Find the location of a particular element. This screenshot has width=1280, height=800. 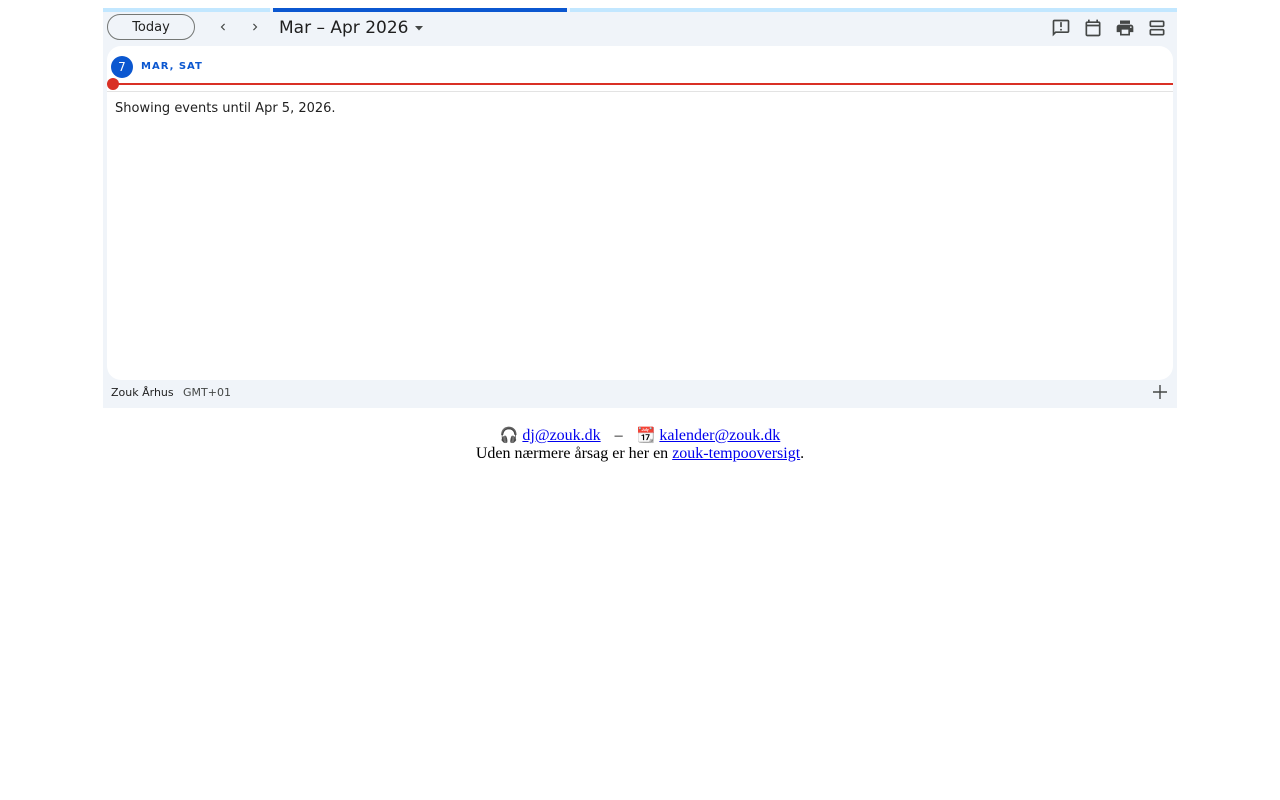

feedback-button is located at coordinates (1061, 28).